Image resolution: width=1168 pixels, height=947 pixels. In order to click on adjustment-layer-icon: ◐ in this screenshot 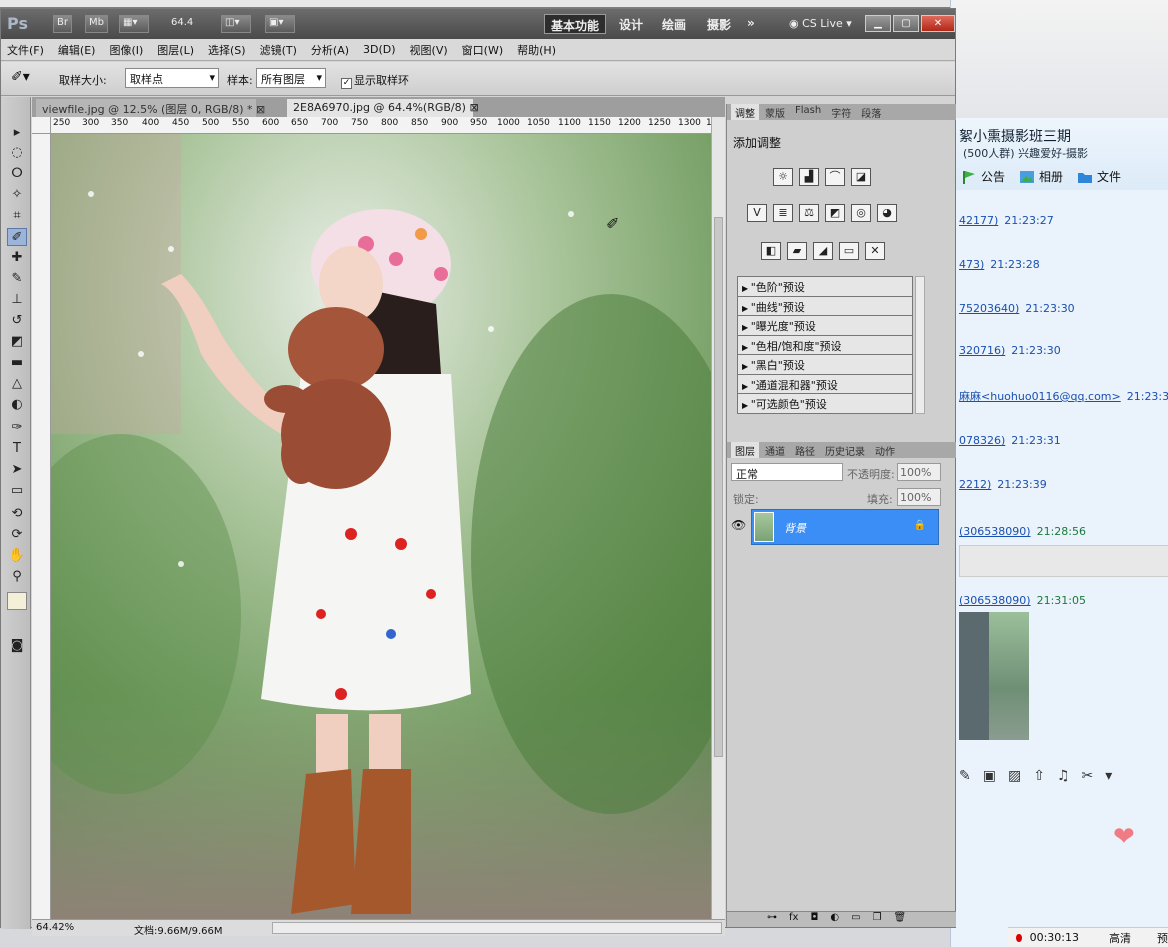, I will do `click(834, 919)`.